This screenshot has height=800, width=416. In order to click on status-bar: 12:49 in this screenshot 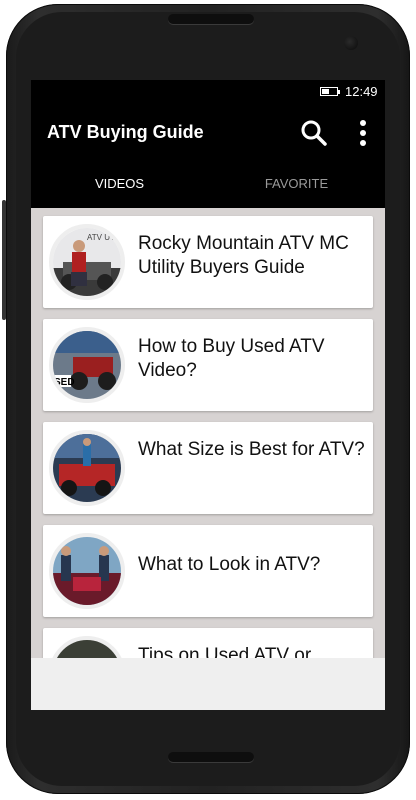, I will do `click(208, 92)`.